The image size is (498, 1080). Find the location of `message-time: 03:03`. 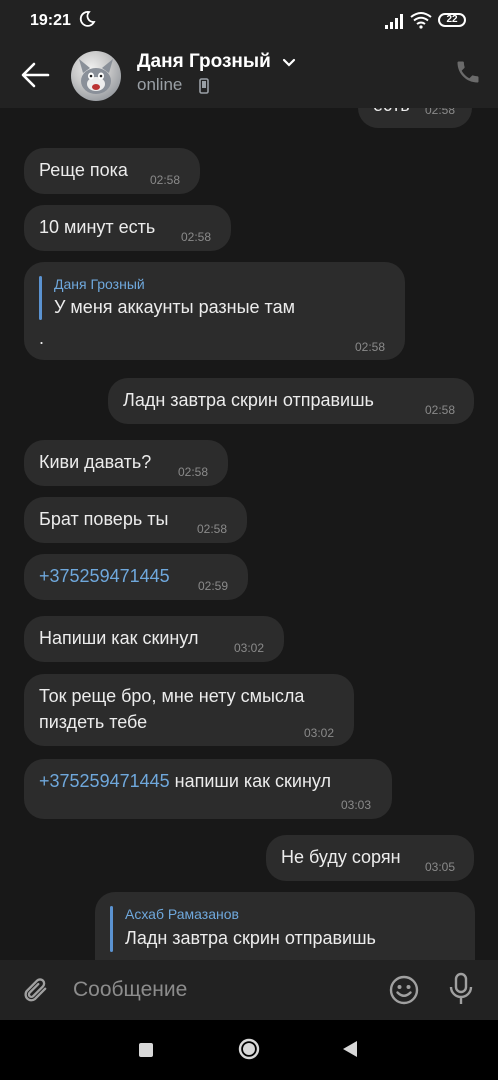

message-time: 03:03 is located at coordinates (356, 805).